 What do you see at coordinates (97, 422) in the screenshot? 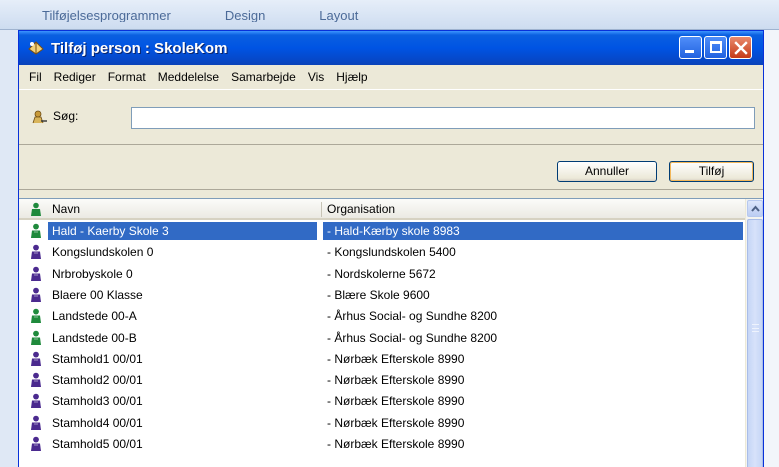
I see `list-item-name: Stamhold4 00/01` at bounding box center [97, 422].